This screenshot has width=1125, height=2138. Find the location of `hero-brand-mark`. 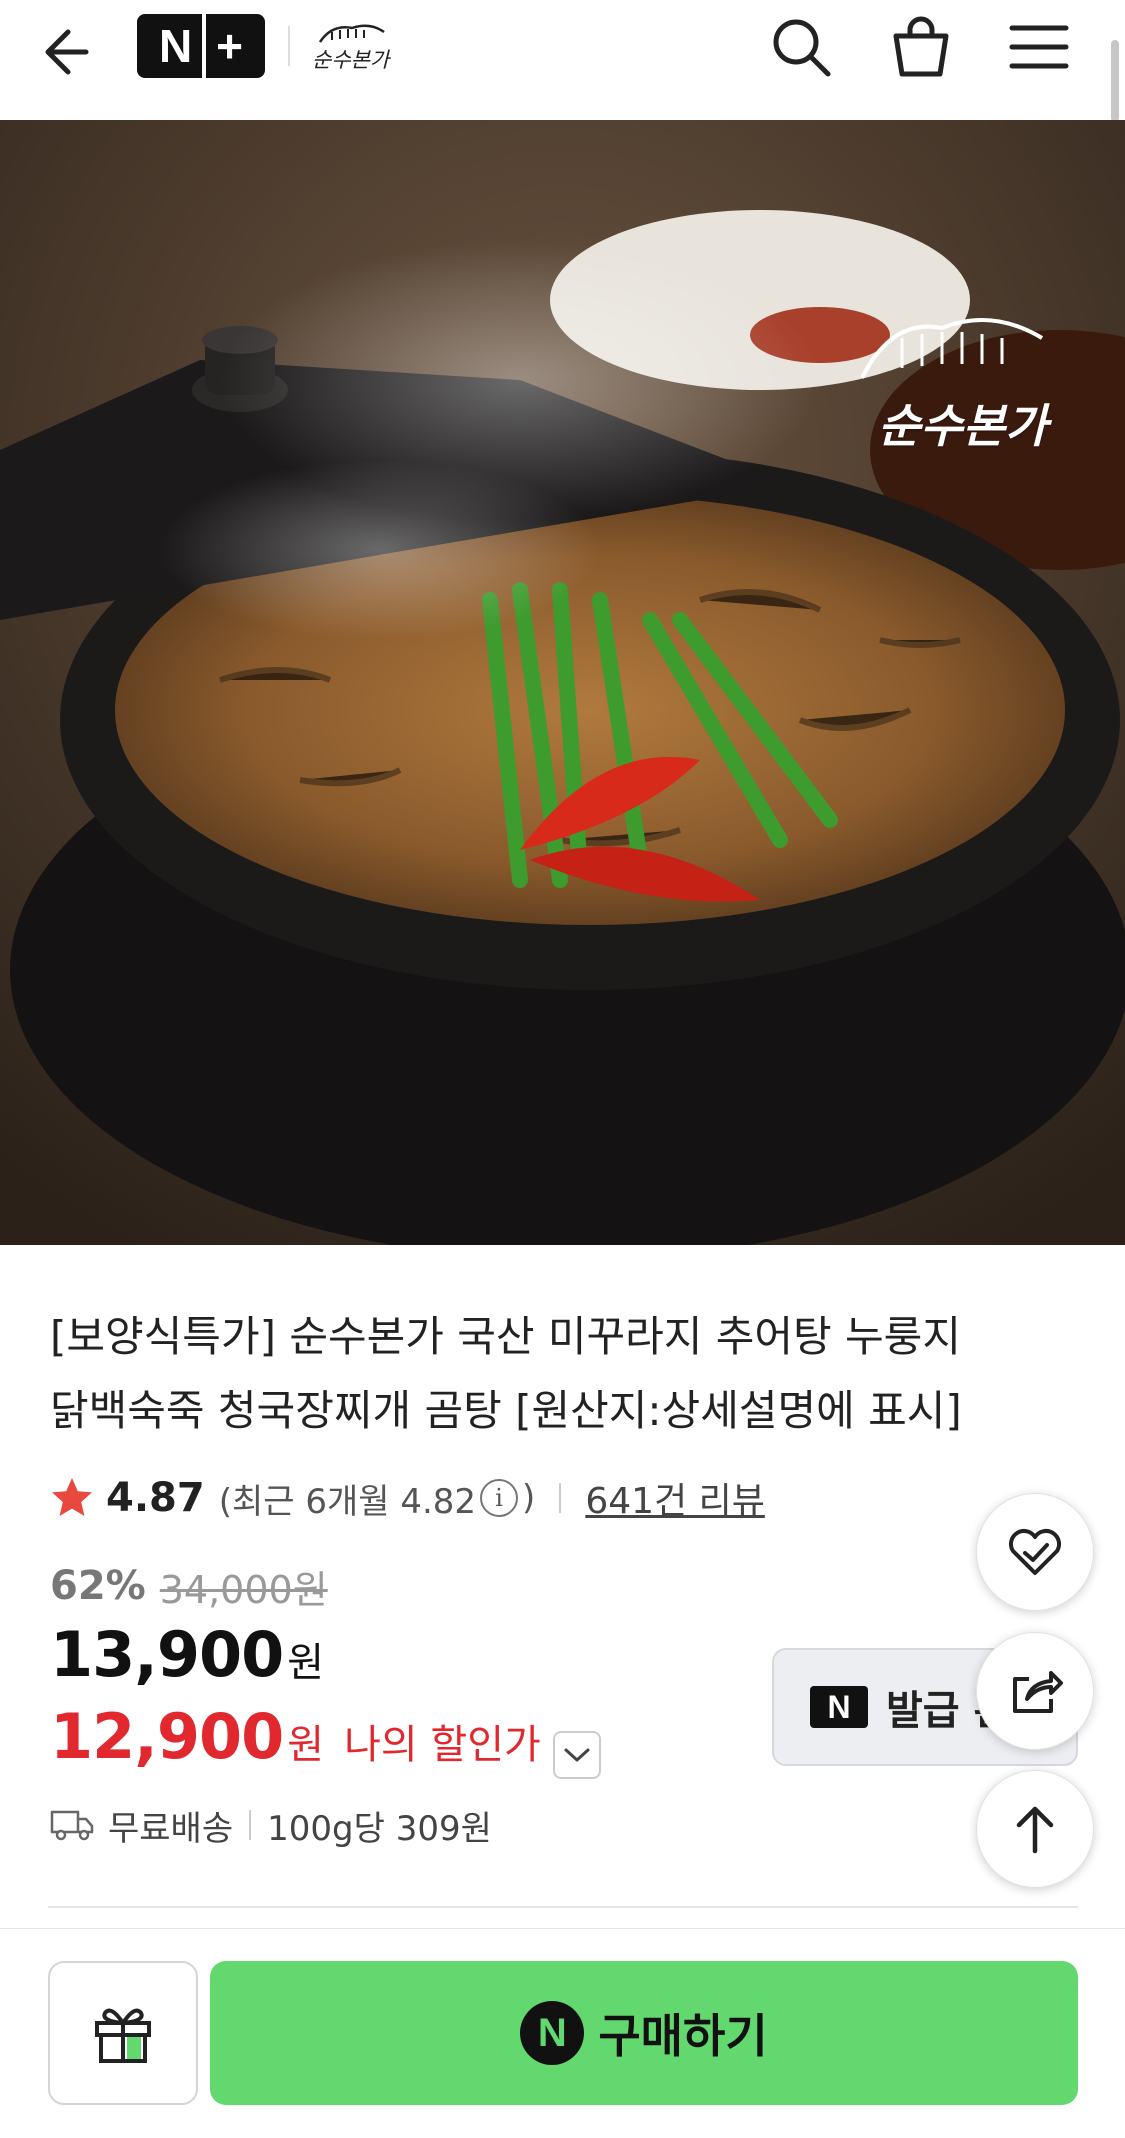

hero-brand-mark is located at coordinates (952, 348).